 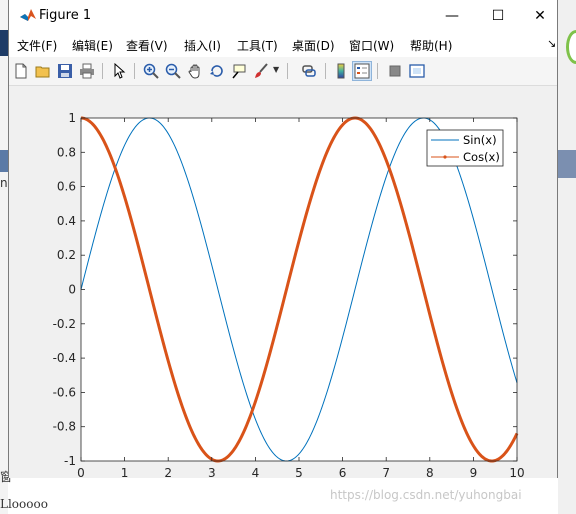 What do you see at coordinates (426, 495) in the screenshot?
I see `watermark-text: https://blog.csdn.net/yuhongbai` at bounding box center [426, 495].